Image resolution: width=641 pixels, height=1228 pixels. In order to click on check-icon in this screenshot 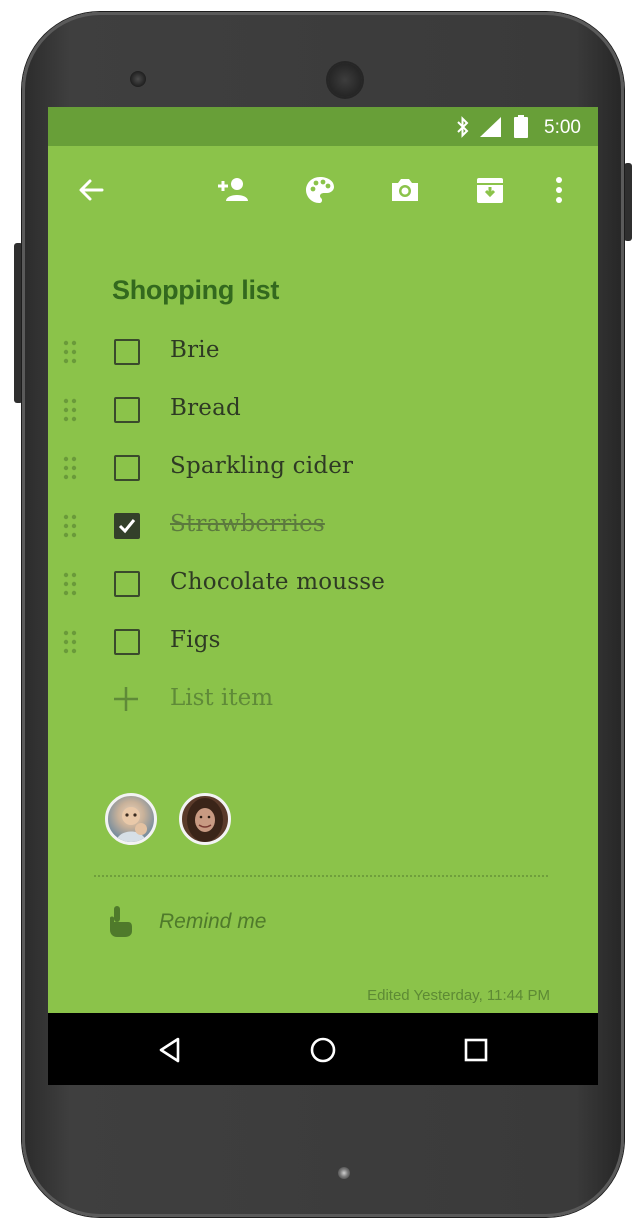, I will do `click(127, 526)`.